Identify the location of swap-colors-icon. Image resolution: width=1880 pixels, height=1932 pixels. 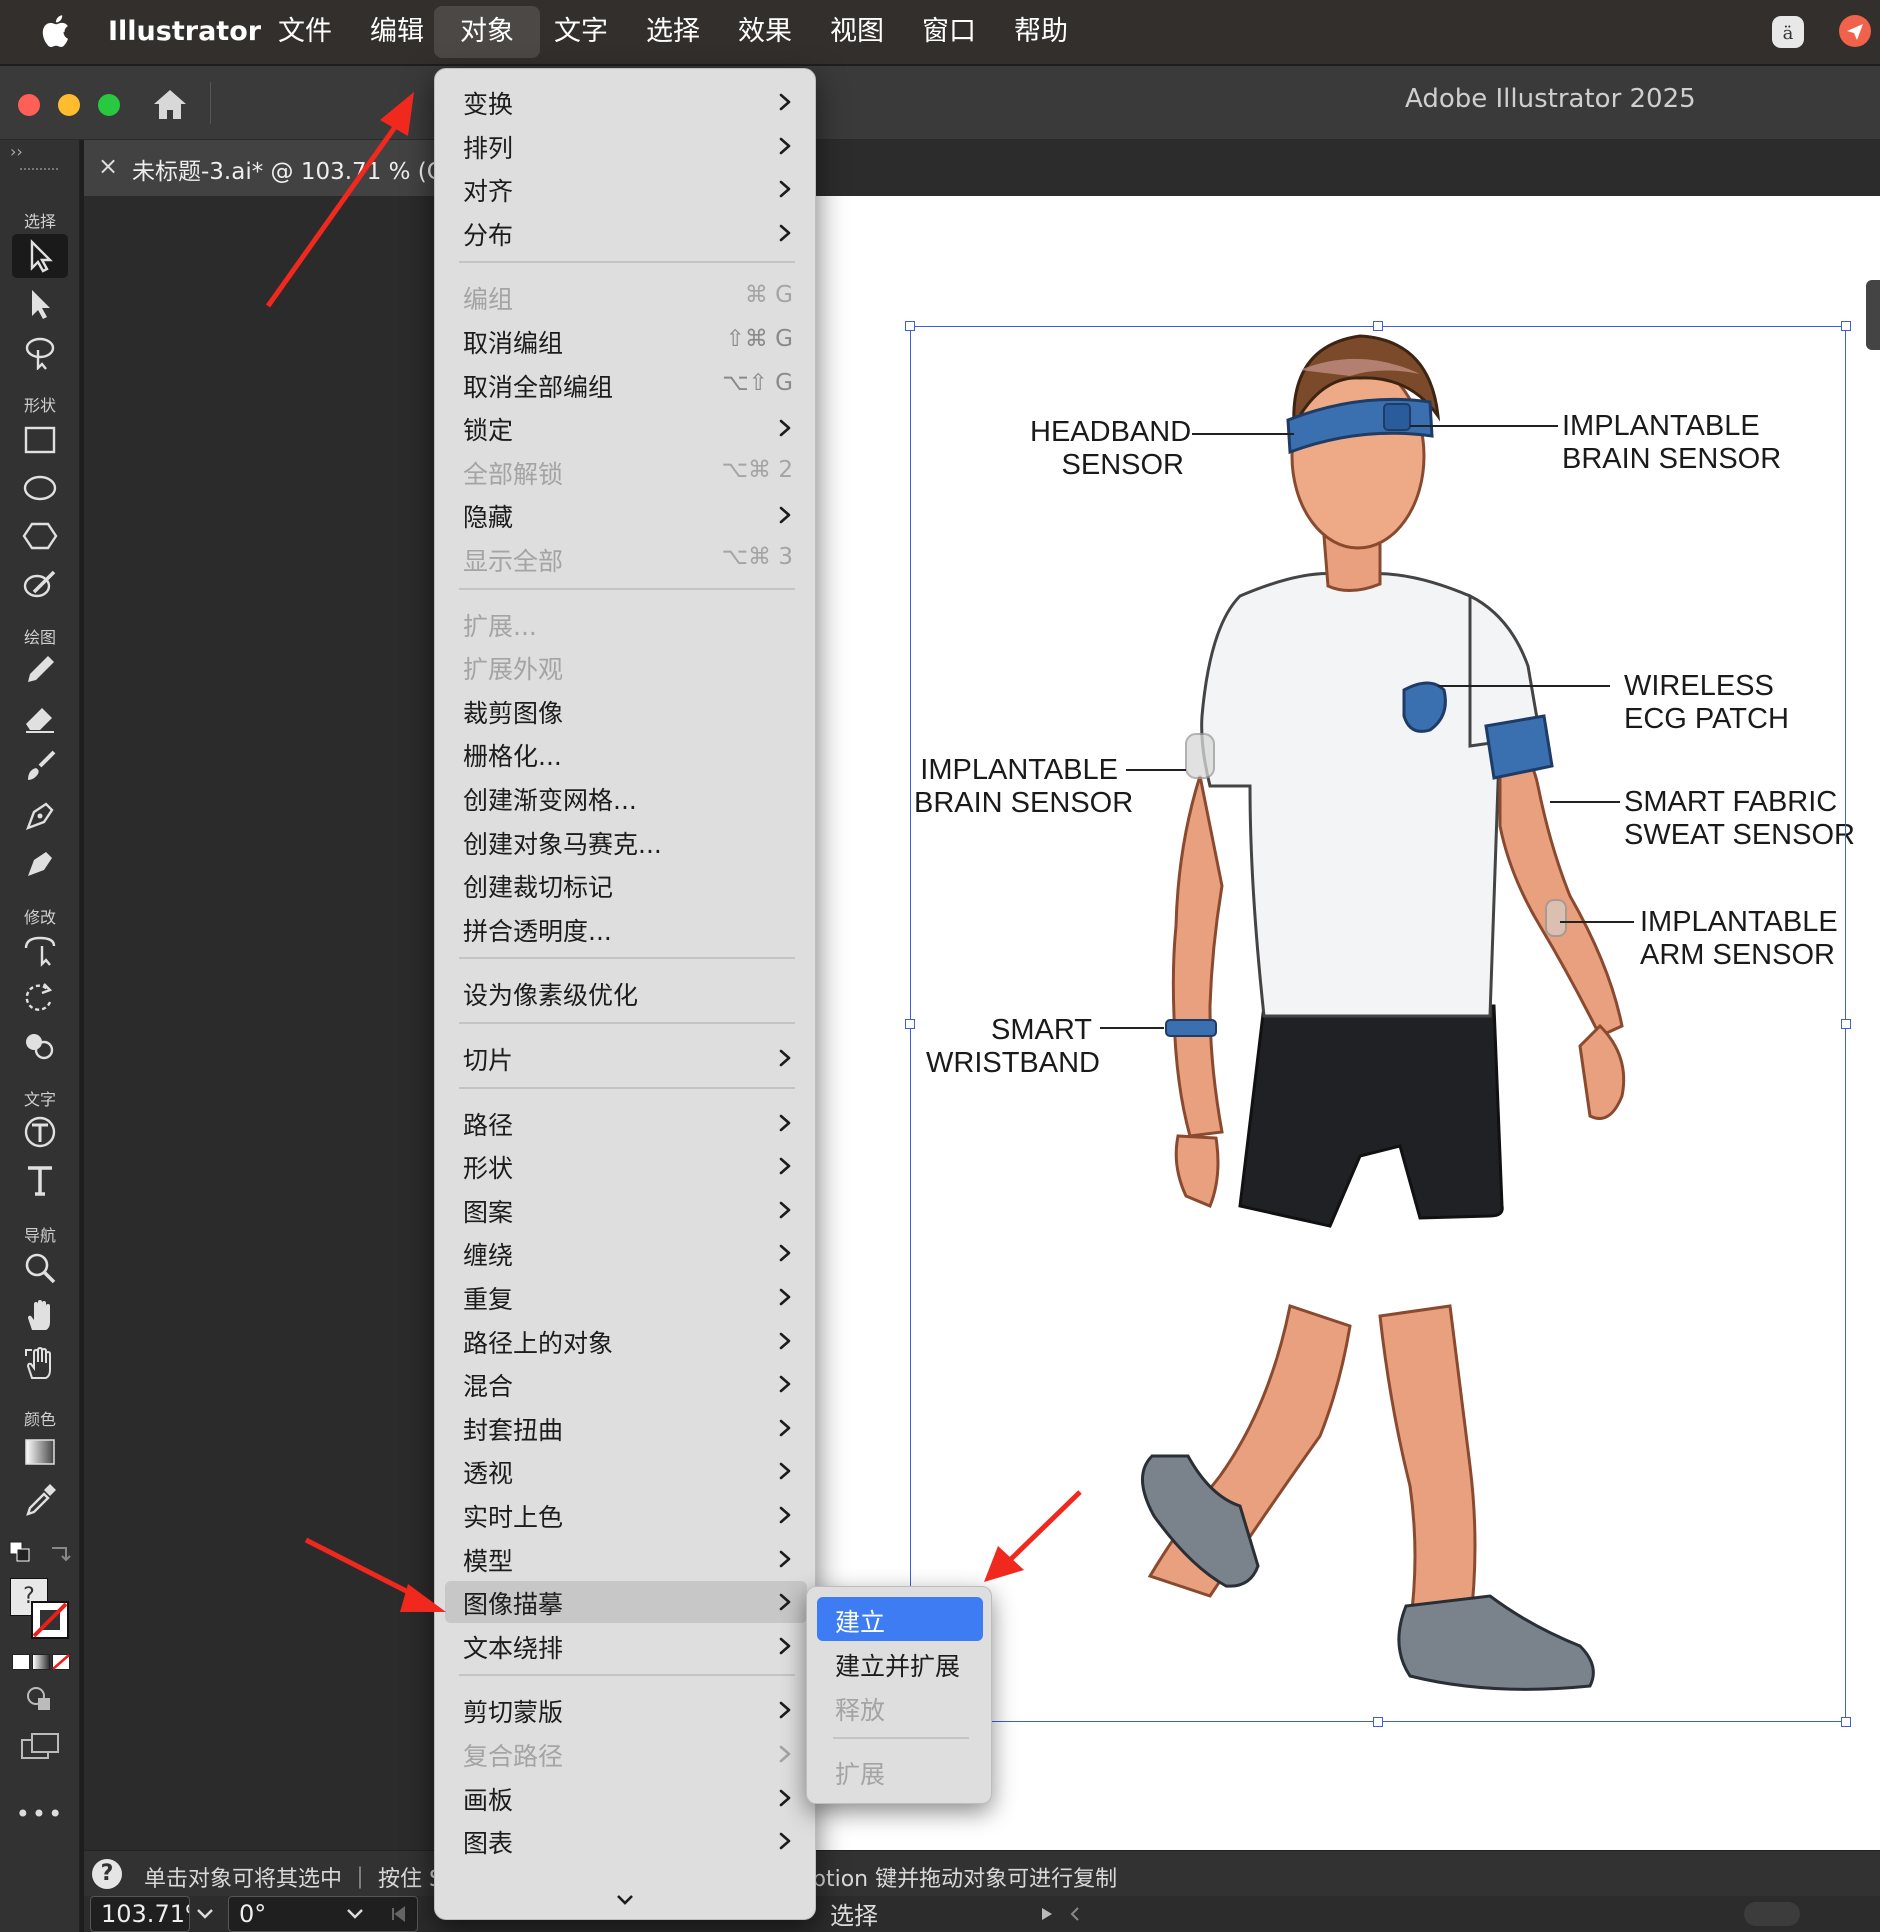
(60, 1554).